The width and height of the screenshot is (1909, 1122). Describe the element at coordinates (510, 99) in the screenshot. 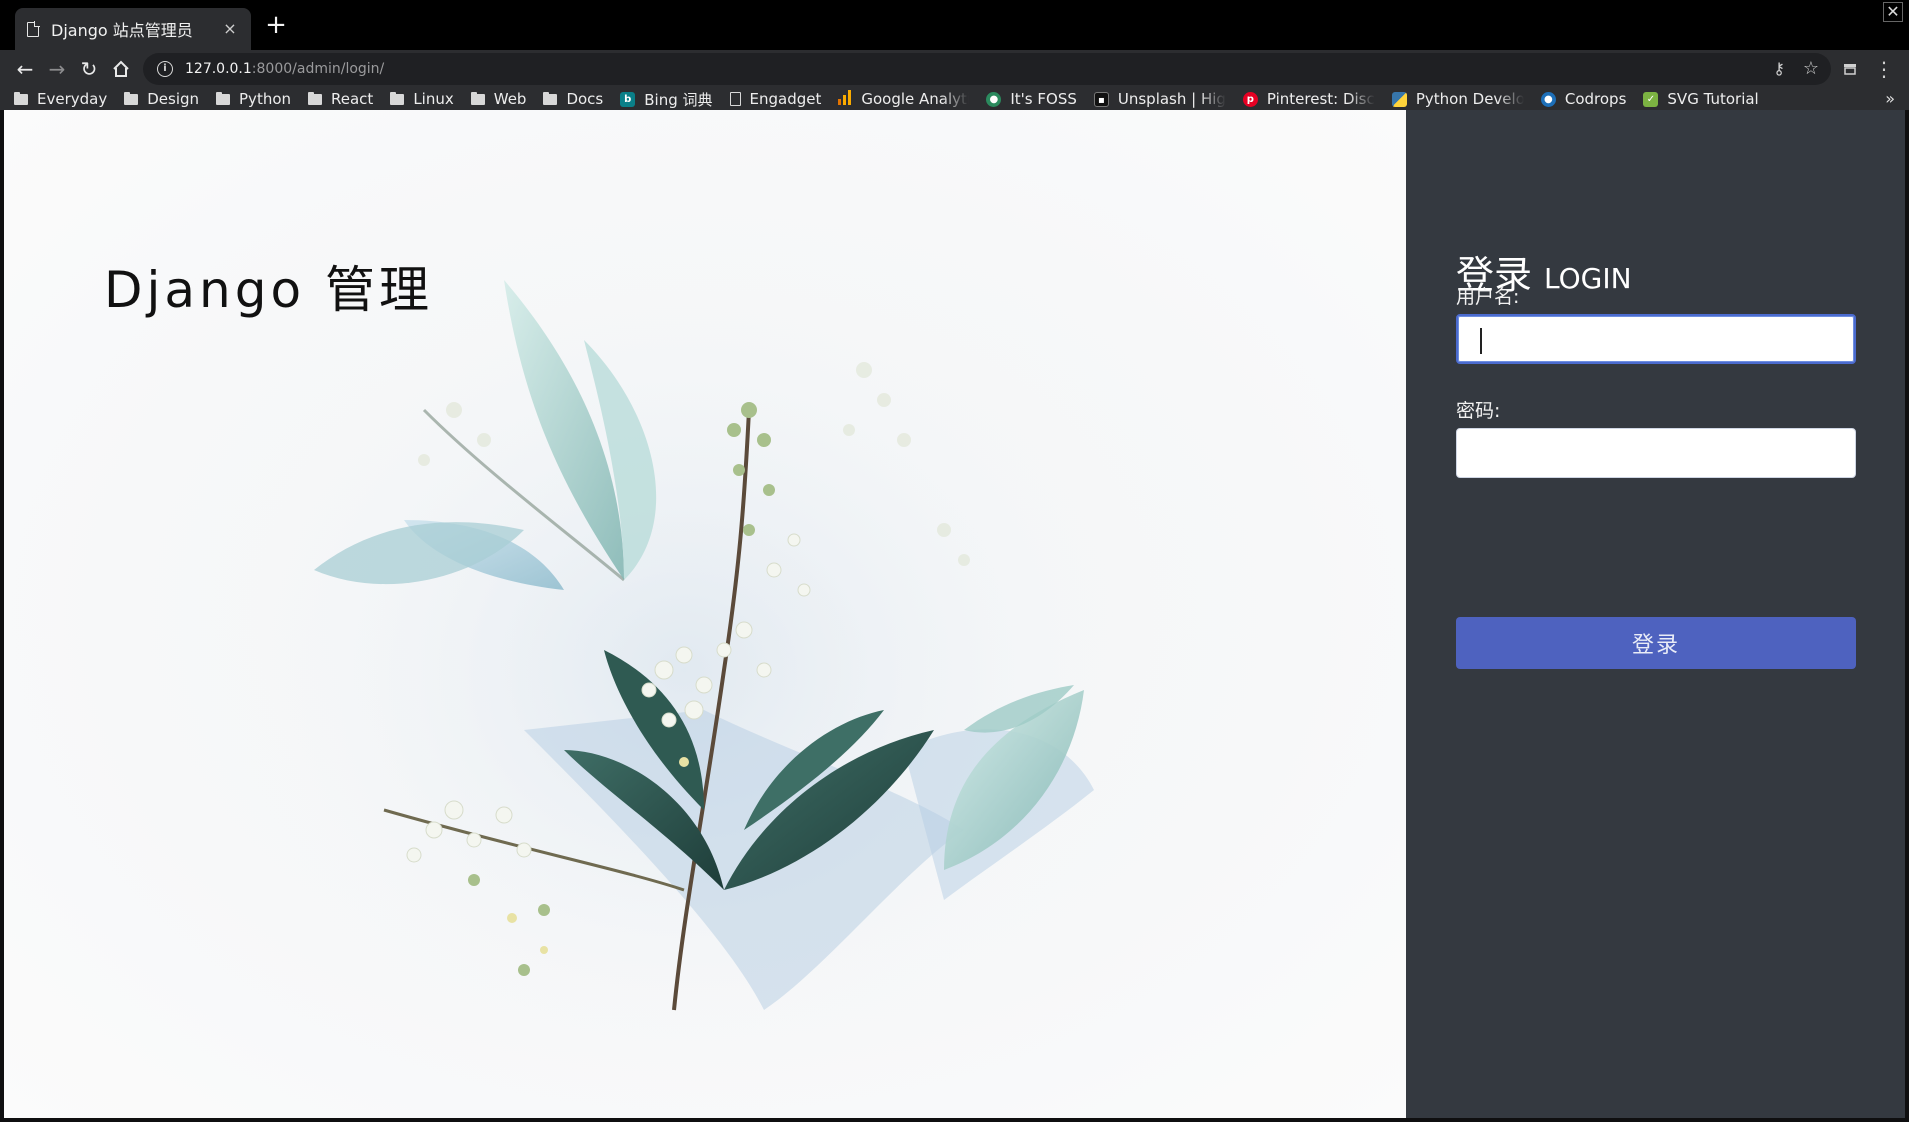

I see `bookmark-label: Web` at that location.